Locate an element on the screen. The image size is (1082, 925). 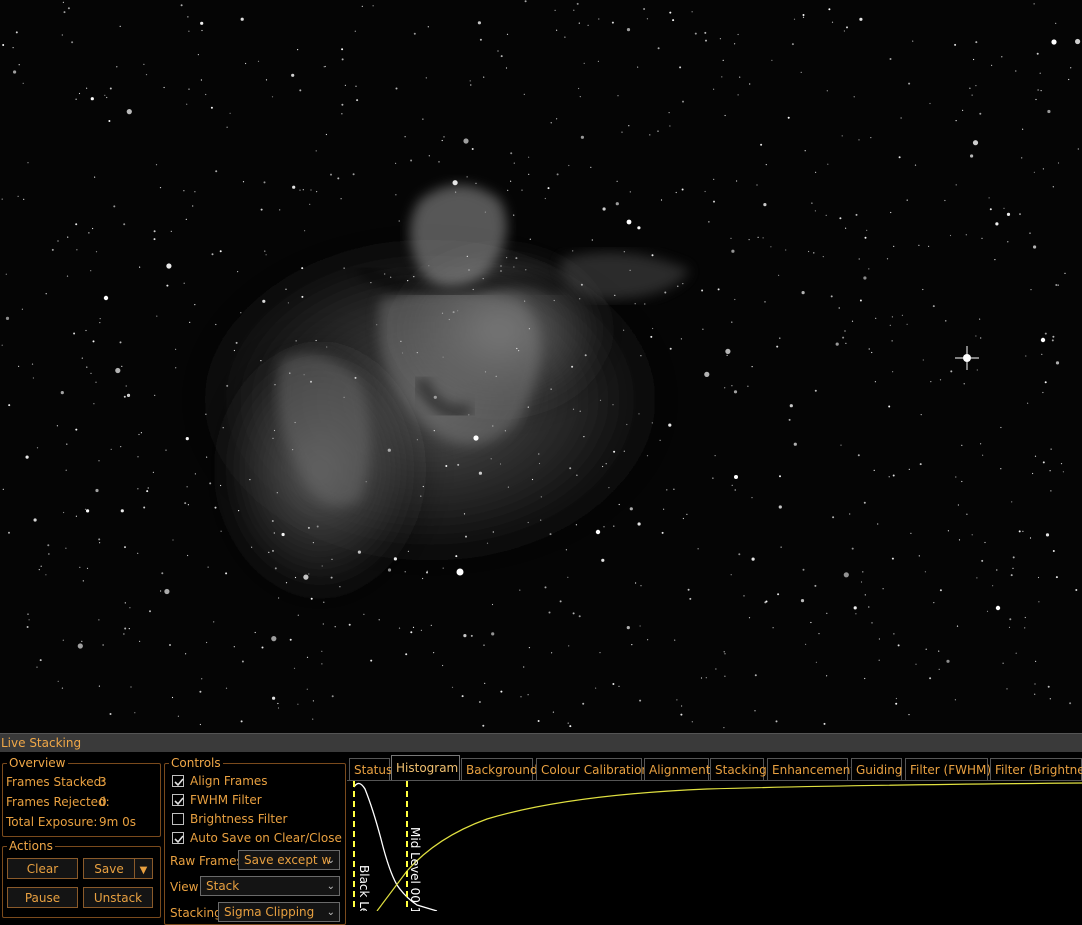
frames-rejected-value: 0 is located at coordinates (103, 802).